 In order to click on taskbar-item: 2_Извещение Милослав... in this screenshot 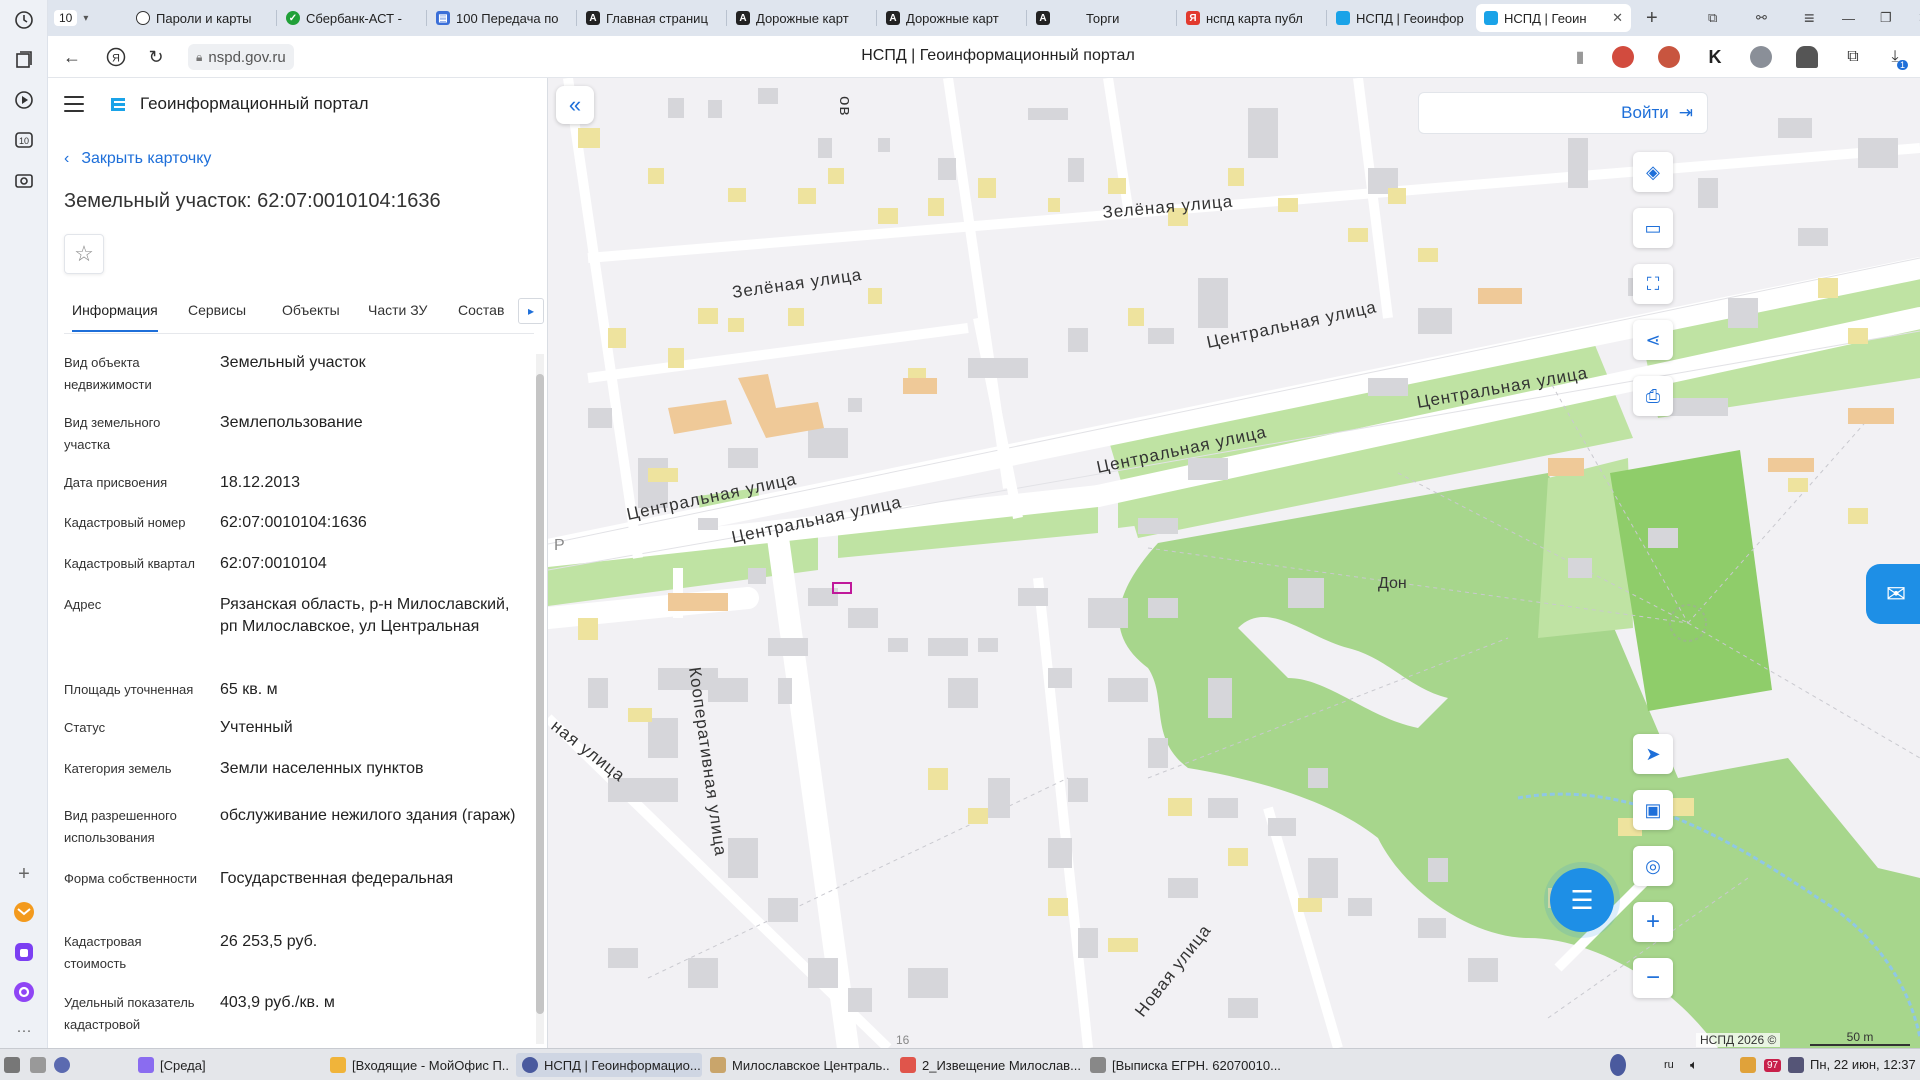, I will do `click(990, 1065)`.